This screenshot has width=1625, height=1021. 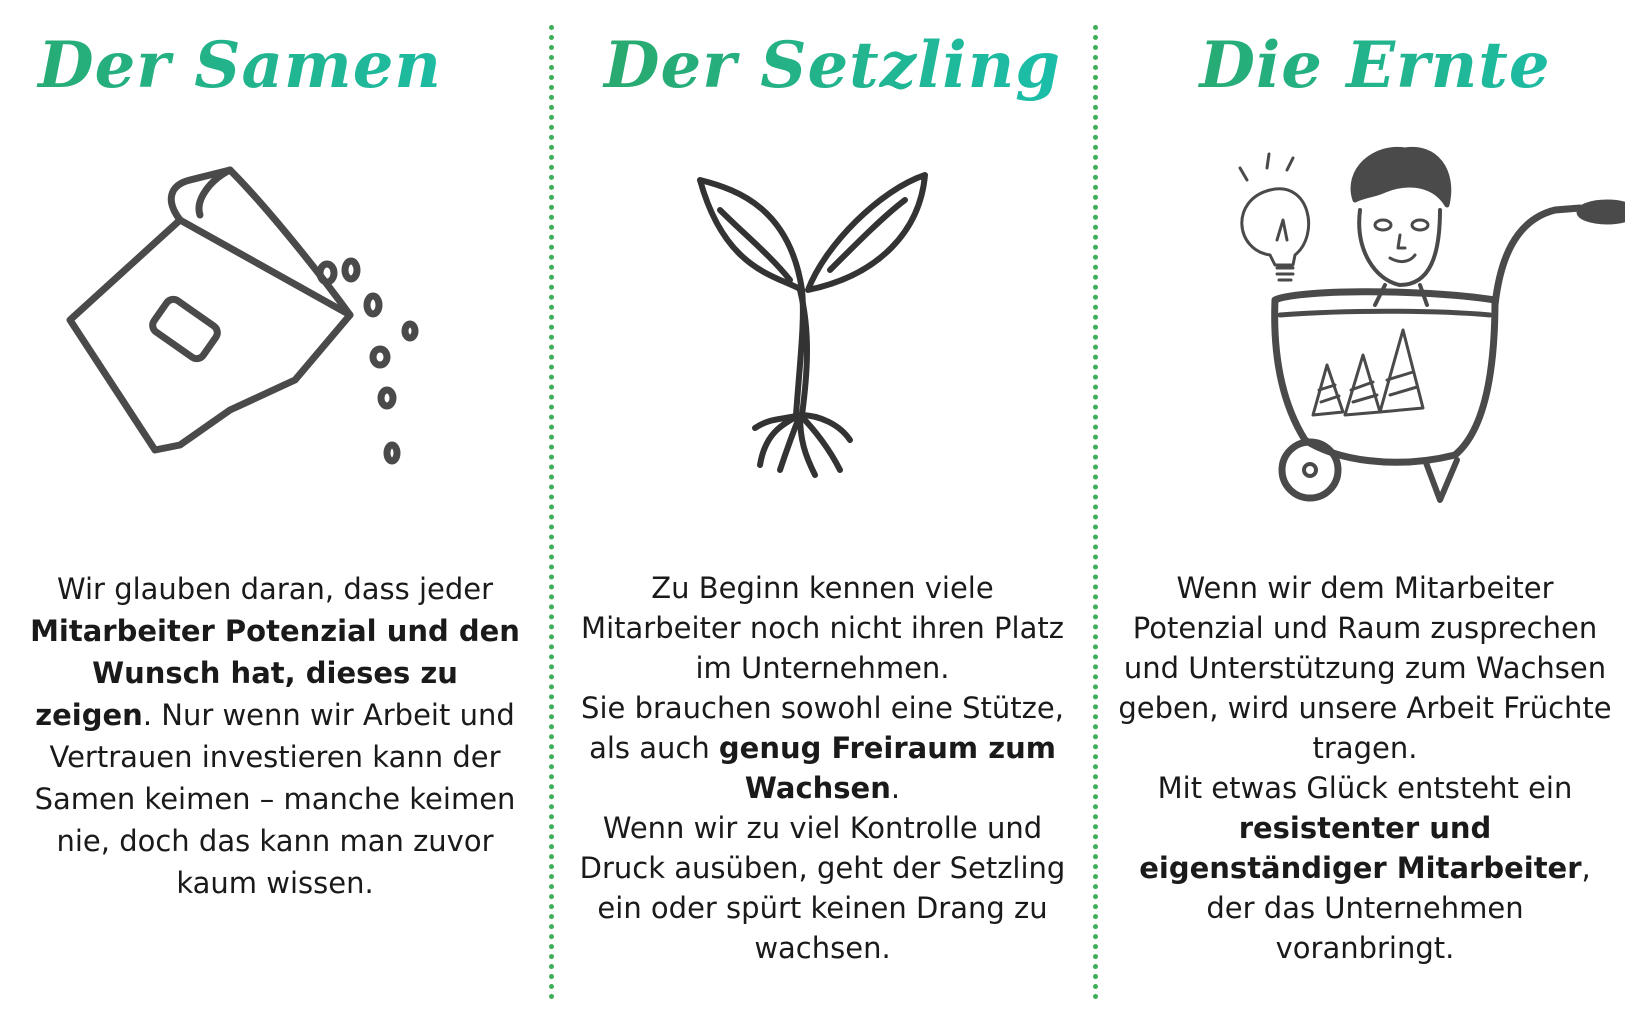 I want to click on seedling-icon, so click(x=810, y=345).